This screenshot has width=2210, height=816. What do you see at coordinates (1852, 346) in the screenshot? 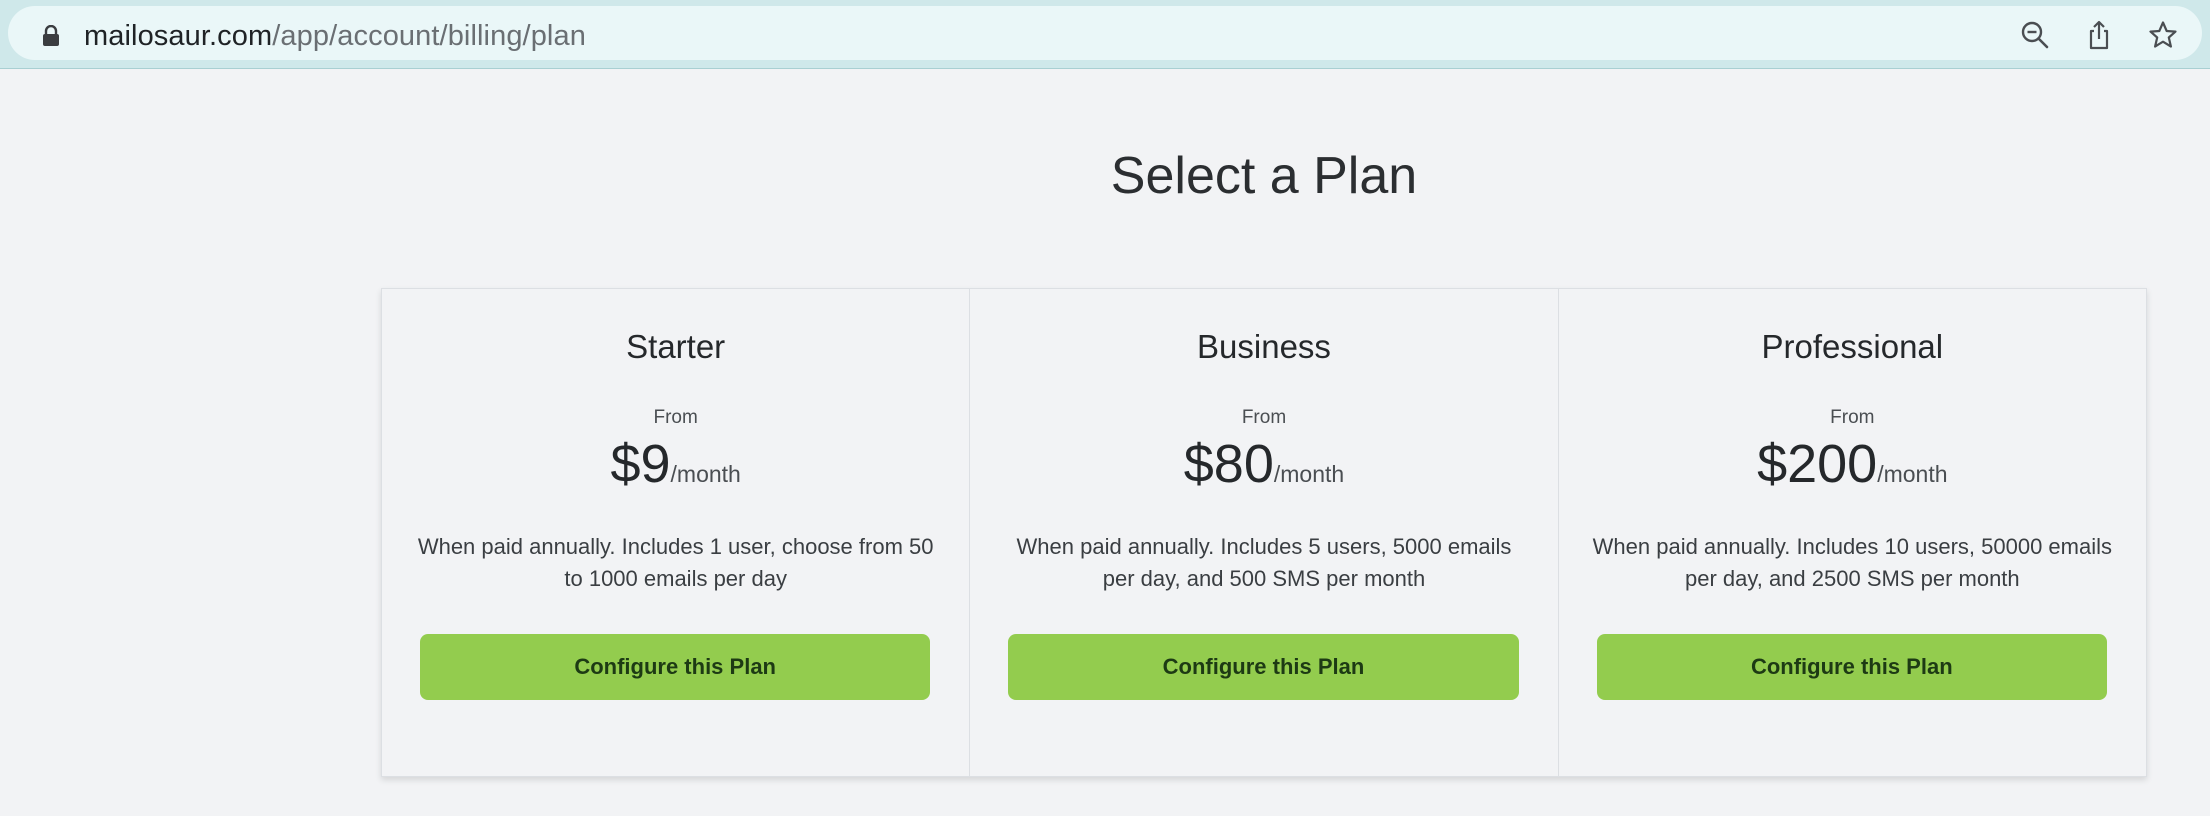
I see `plan-name: Professional` at bounding box center [1852, 346].